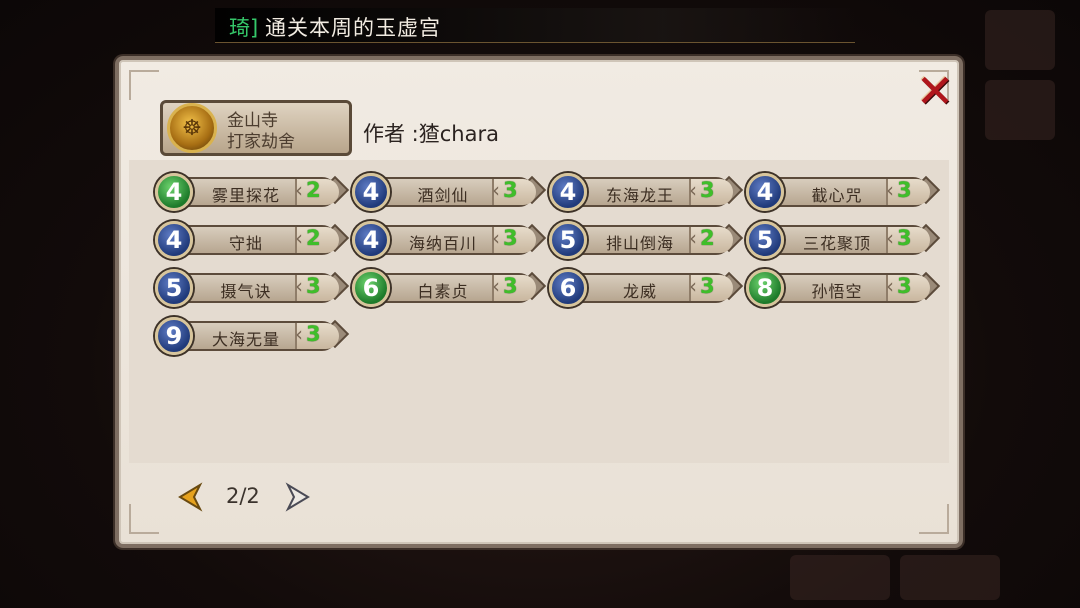 This screenshot has height=608, width=1080. What do you see at coordinates (243, 496) in the screenshot?
I see `page-indicator: 2/2` at bounding box center [243, 496].